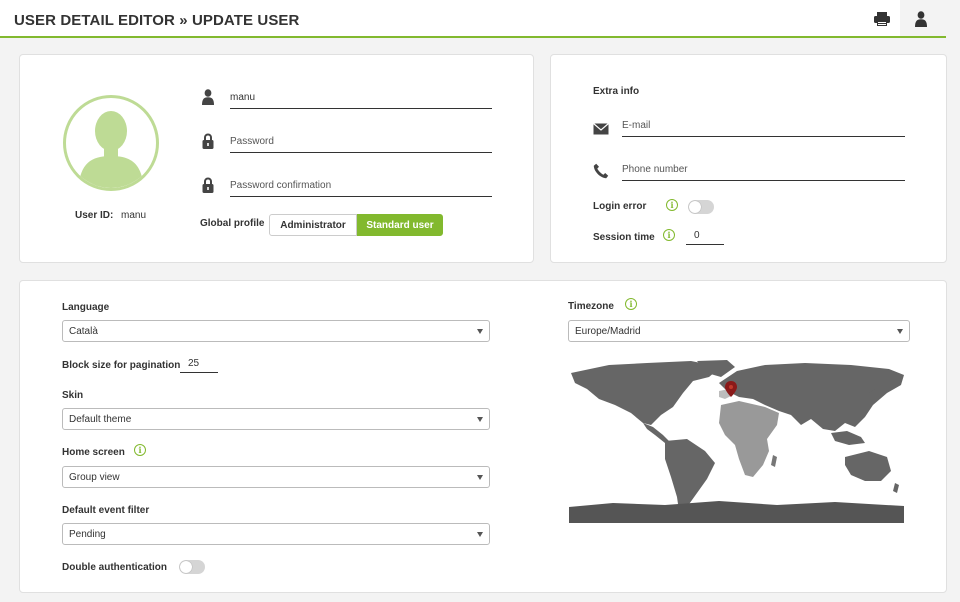 Image resolution: width=960 pixels, height=602 pixels. Describe the element at coordinates (313, 225) in the screenshot. I see `administrator-button: Administrator` at that location.